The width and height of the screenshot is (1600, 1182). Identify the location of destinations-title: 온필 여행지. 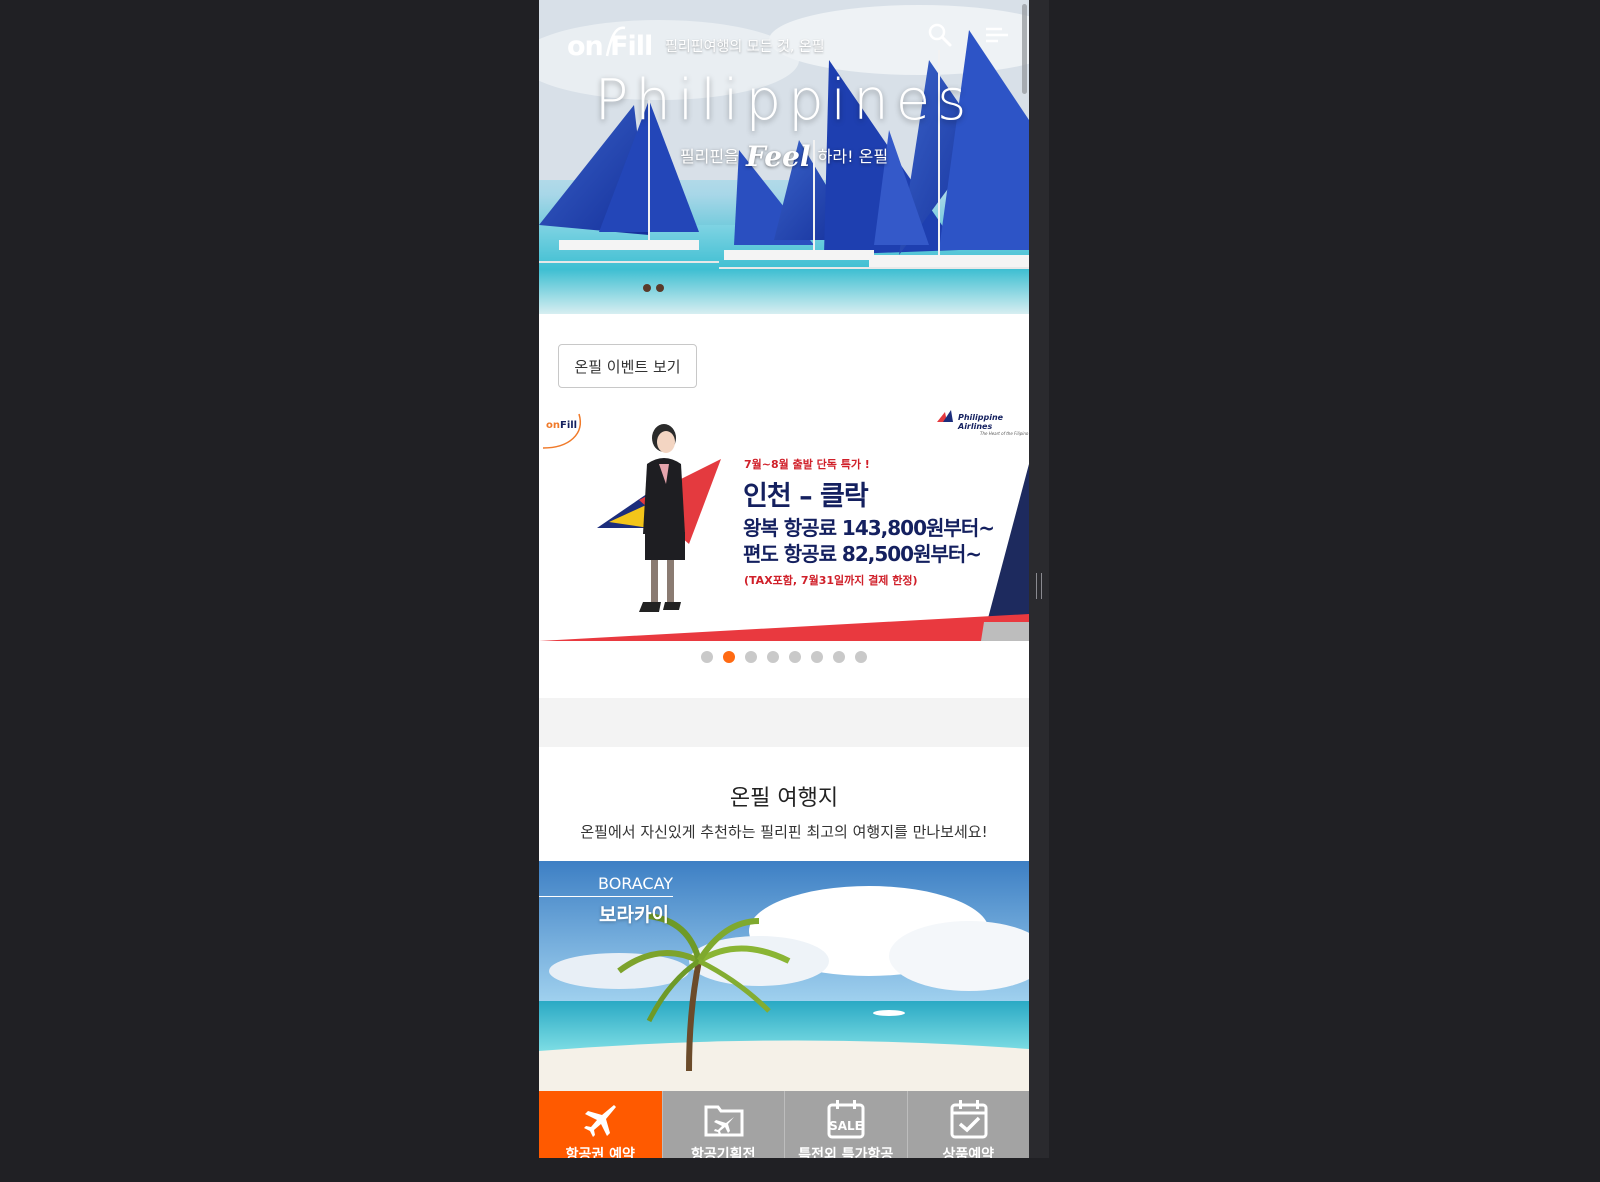
(784, 798).